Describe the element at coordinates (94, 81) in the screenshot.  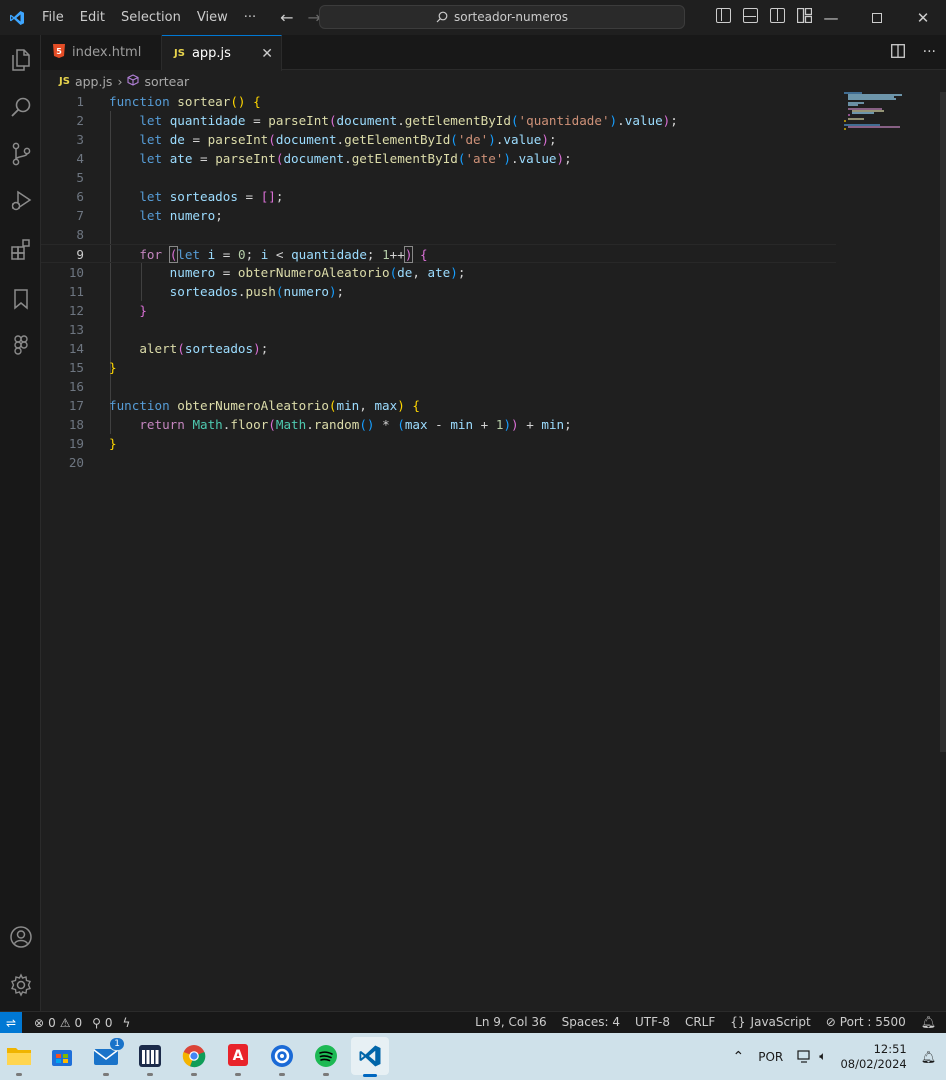
I see `breadcrumb-file: app.js` at that location.